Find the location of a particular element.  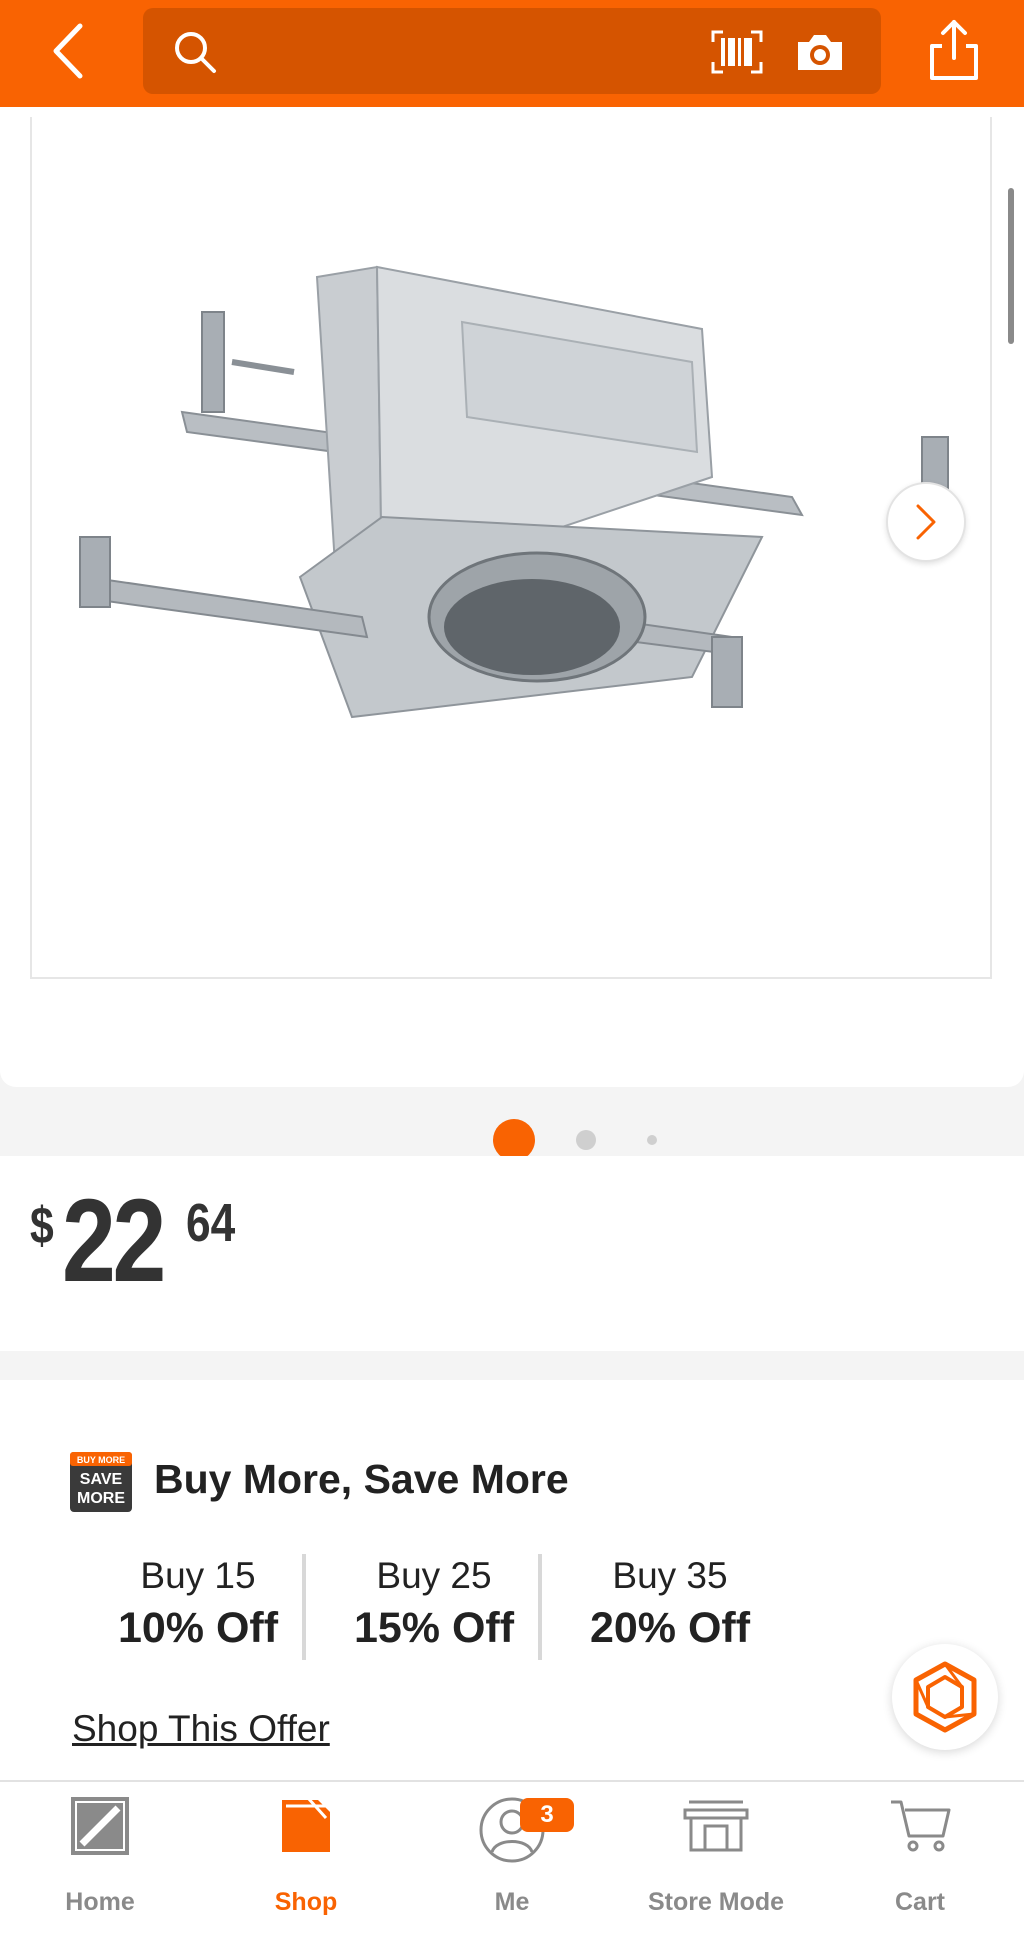

share-icon is located at coordinates (954, 50).